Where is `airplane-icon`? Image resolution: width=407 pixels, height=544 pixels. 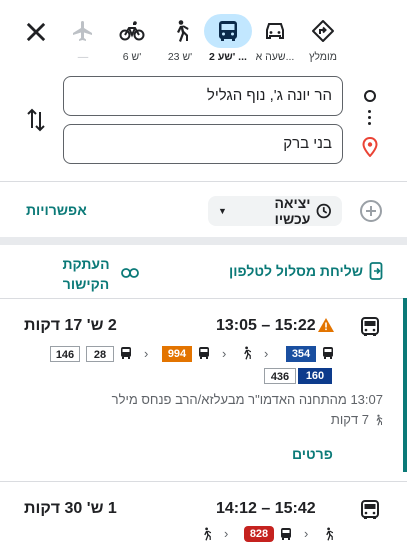 airplane-icon is located at coordinates (82, 31).